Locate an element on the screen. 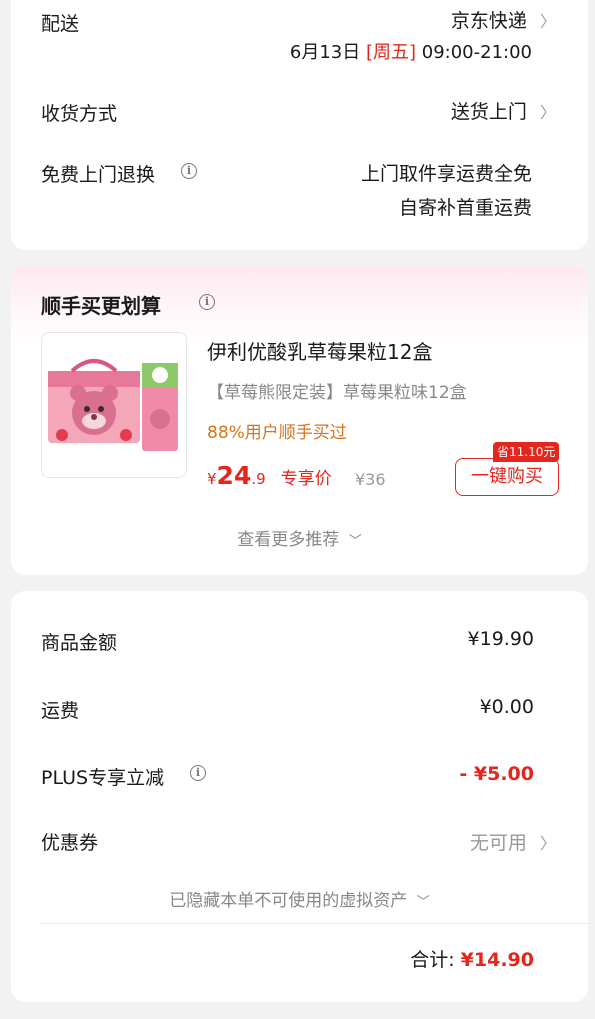  product-name: 伊利优酸乳草莓果粒12盒 is located at coordinates (319, 350).